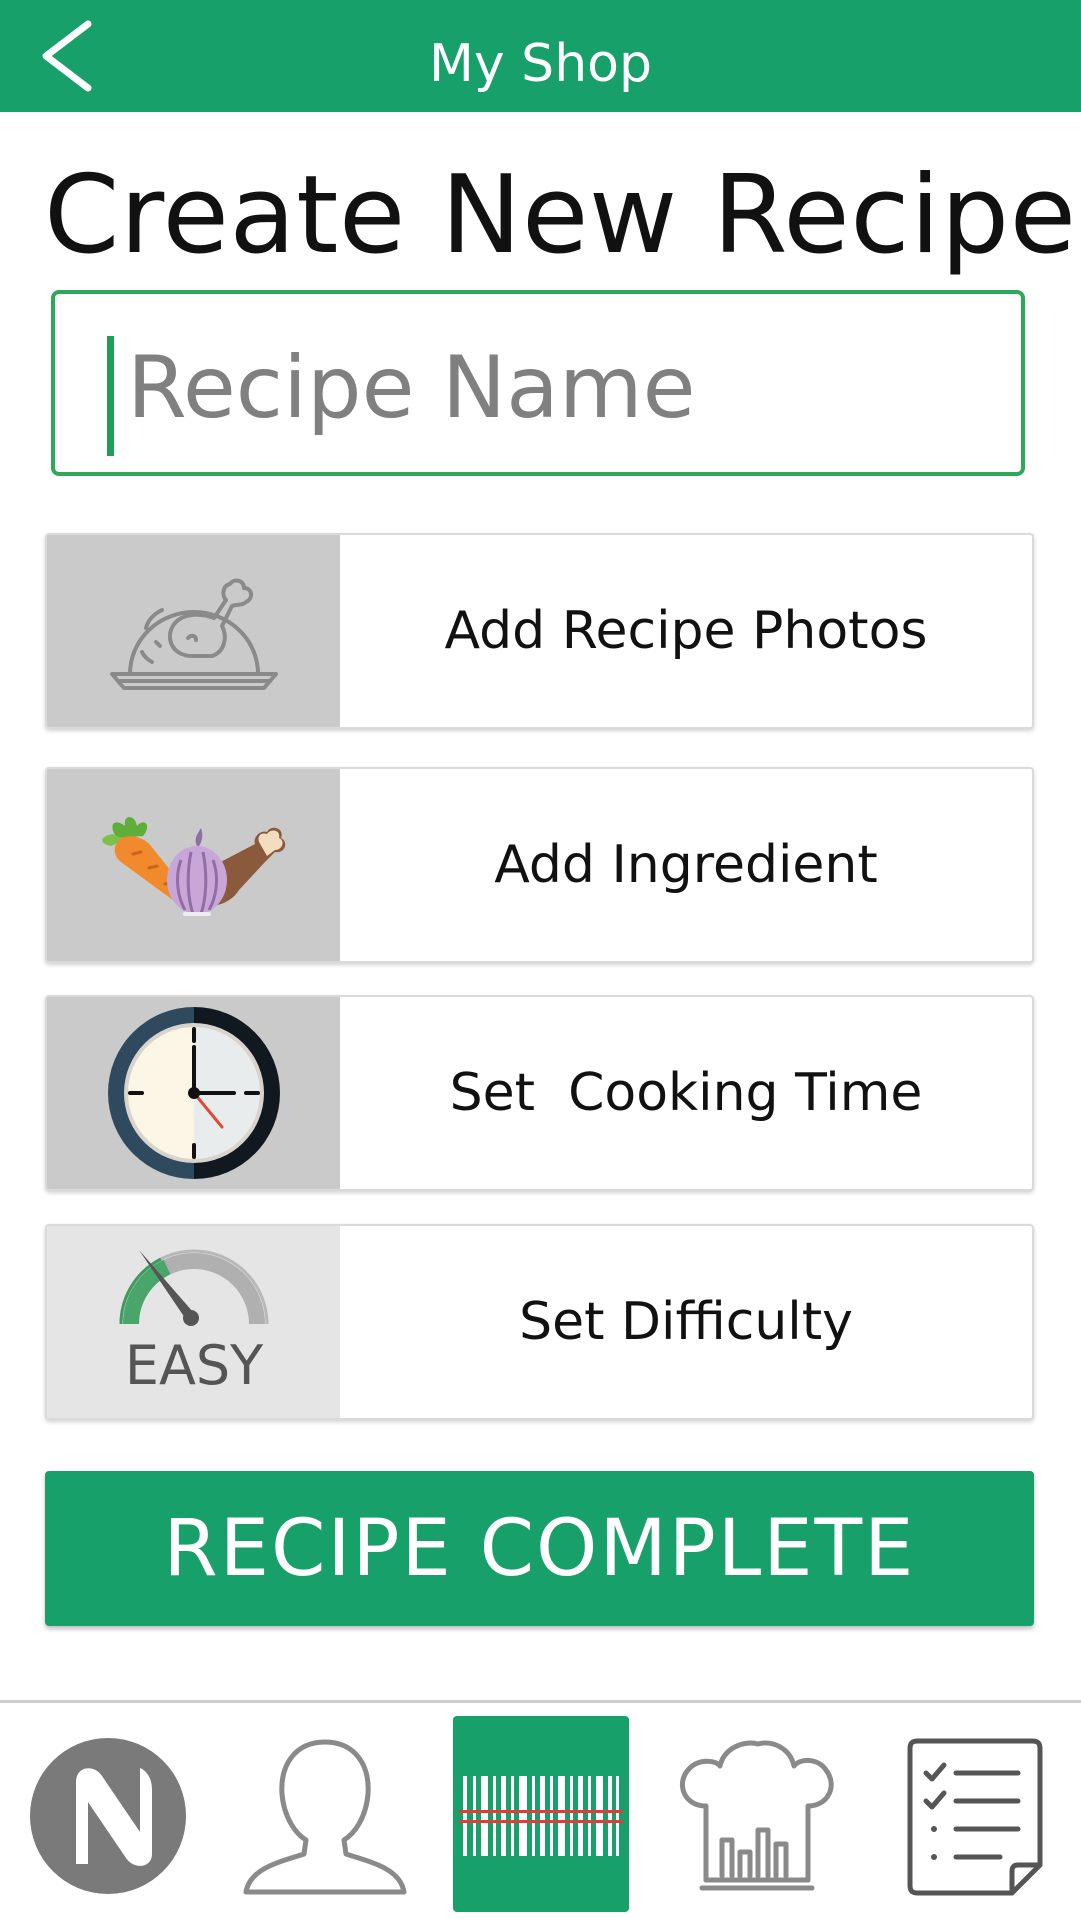  I want to click on chef-hat-chart-icon, so click(757, 1815).